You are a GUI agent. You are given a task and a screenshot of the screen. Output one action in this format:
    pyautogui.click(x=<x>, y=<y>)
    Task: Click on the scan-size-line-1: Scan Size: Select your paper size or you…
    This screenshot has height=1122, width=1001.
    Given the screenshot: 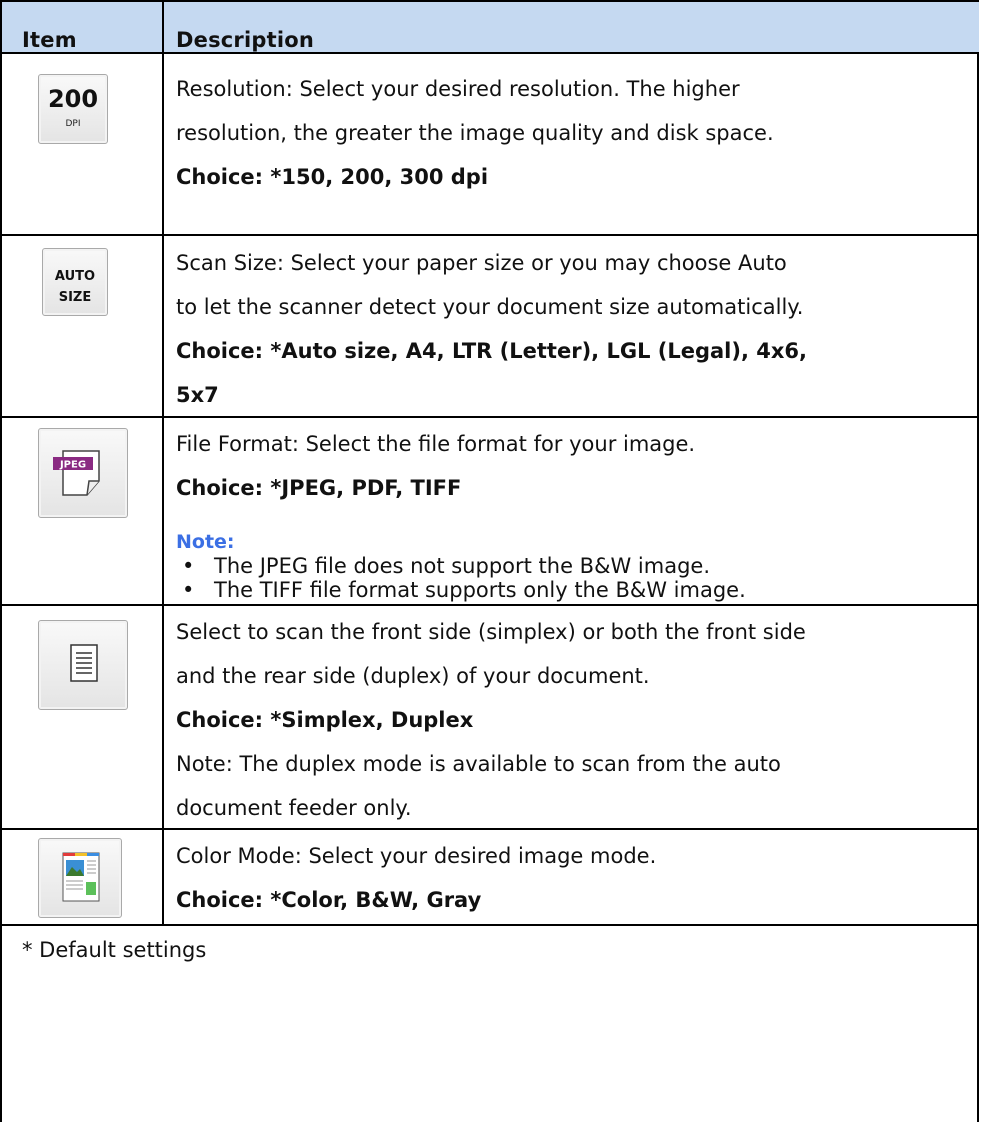 What is the action you would take?
    pyautogui.click(x=481, y=263)
    